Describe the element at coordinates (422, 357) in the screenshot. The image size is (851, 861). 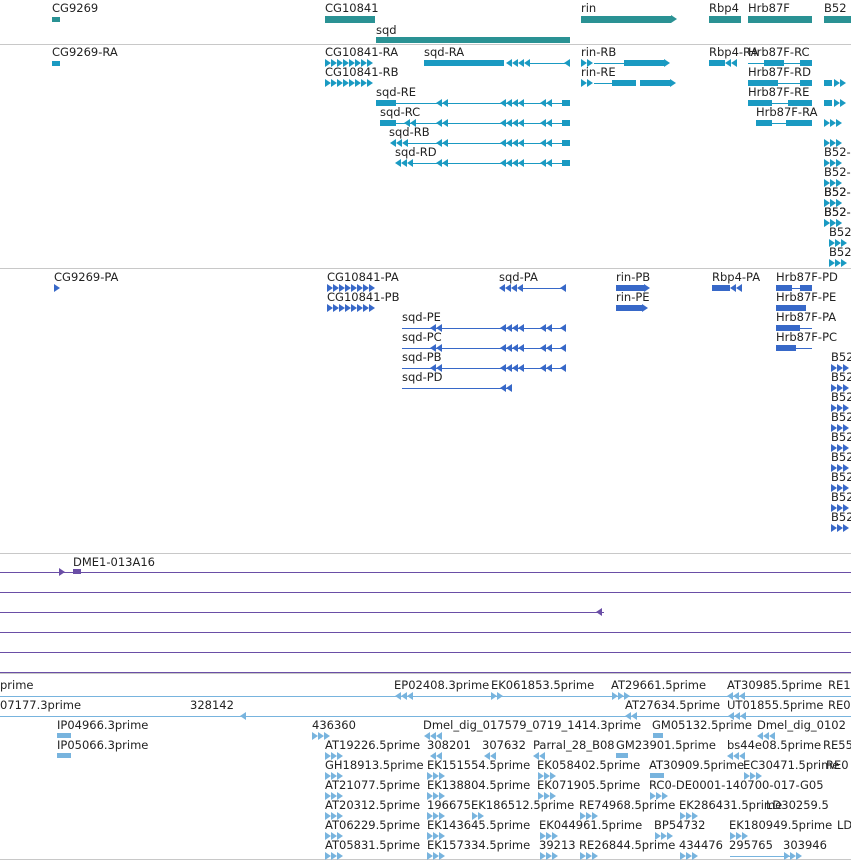
I see `protein-track-label: sqd-PB` at that location.